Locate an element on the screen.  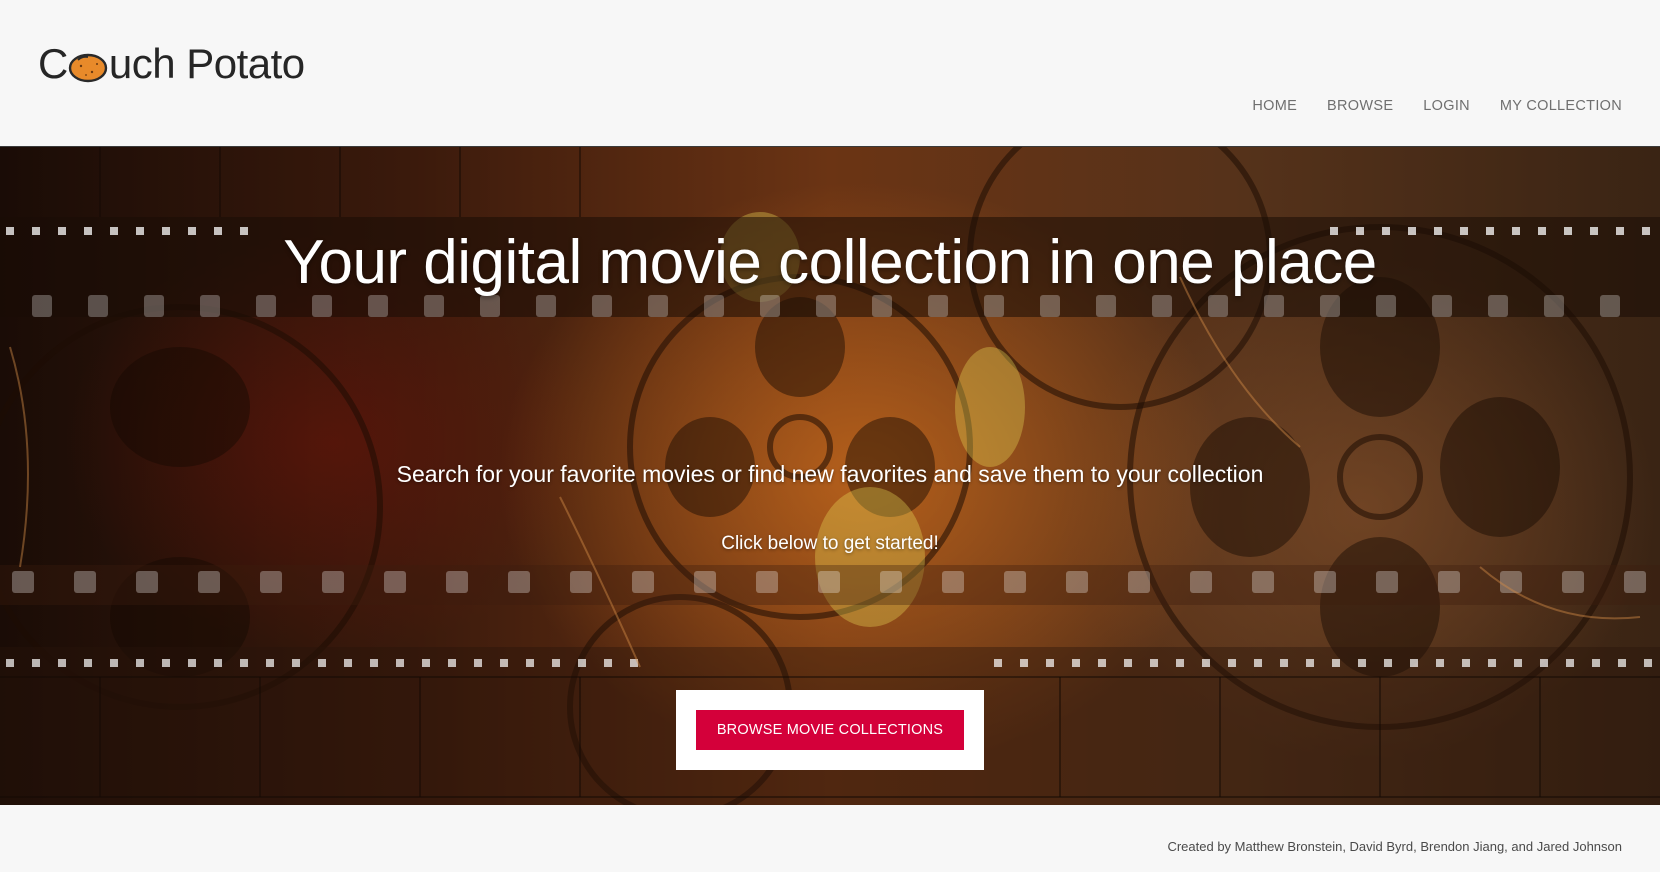
cta-container: BROWSE MOVIE COLLECTIONS is located at coordinates (830, 730).